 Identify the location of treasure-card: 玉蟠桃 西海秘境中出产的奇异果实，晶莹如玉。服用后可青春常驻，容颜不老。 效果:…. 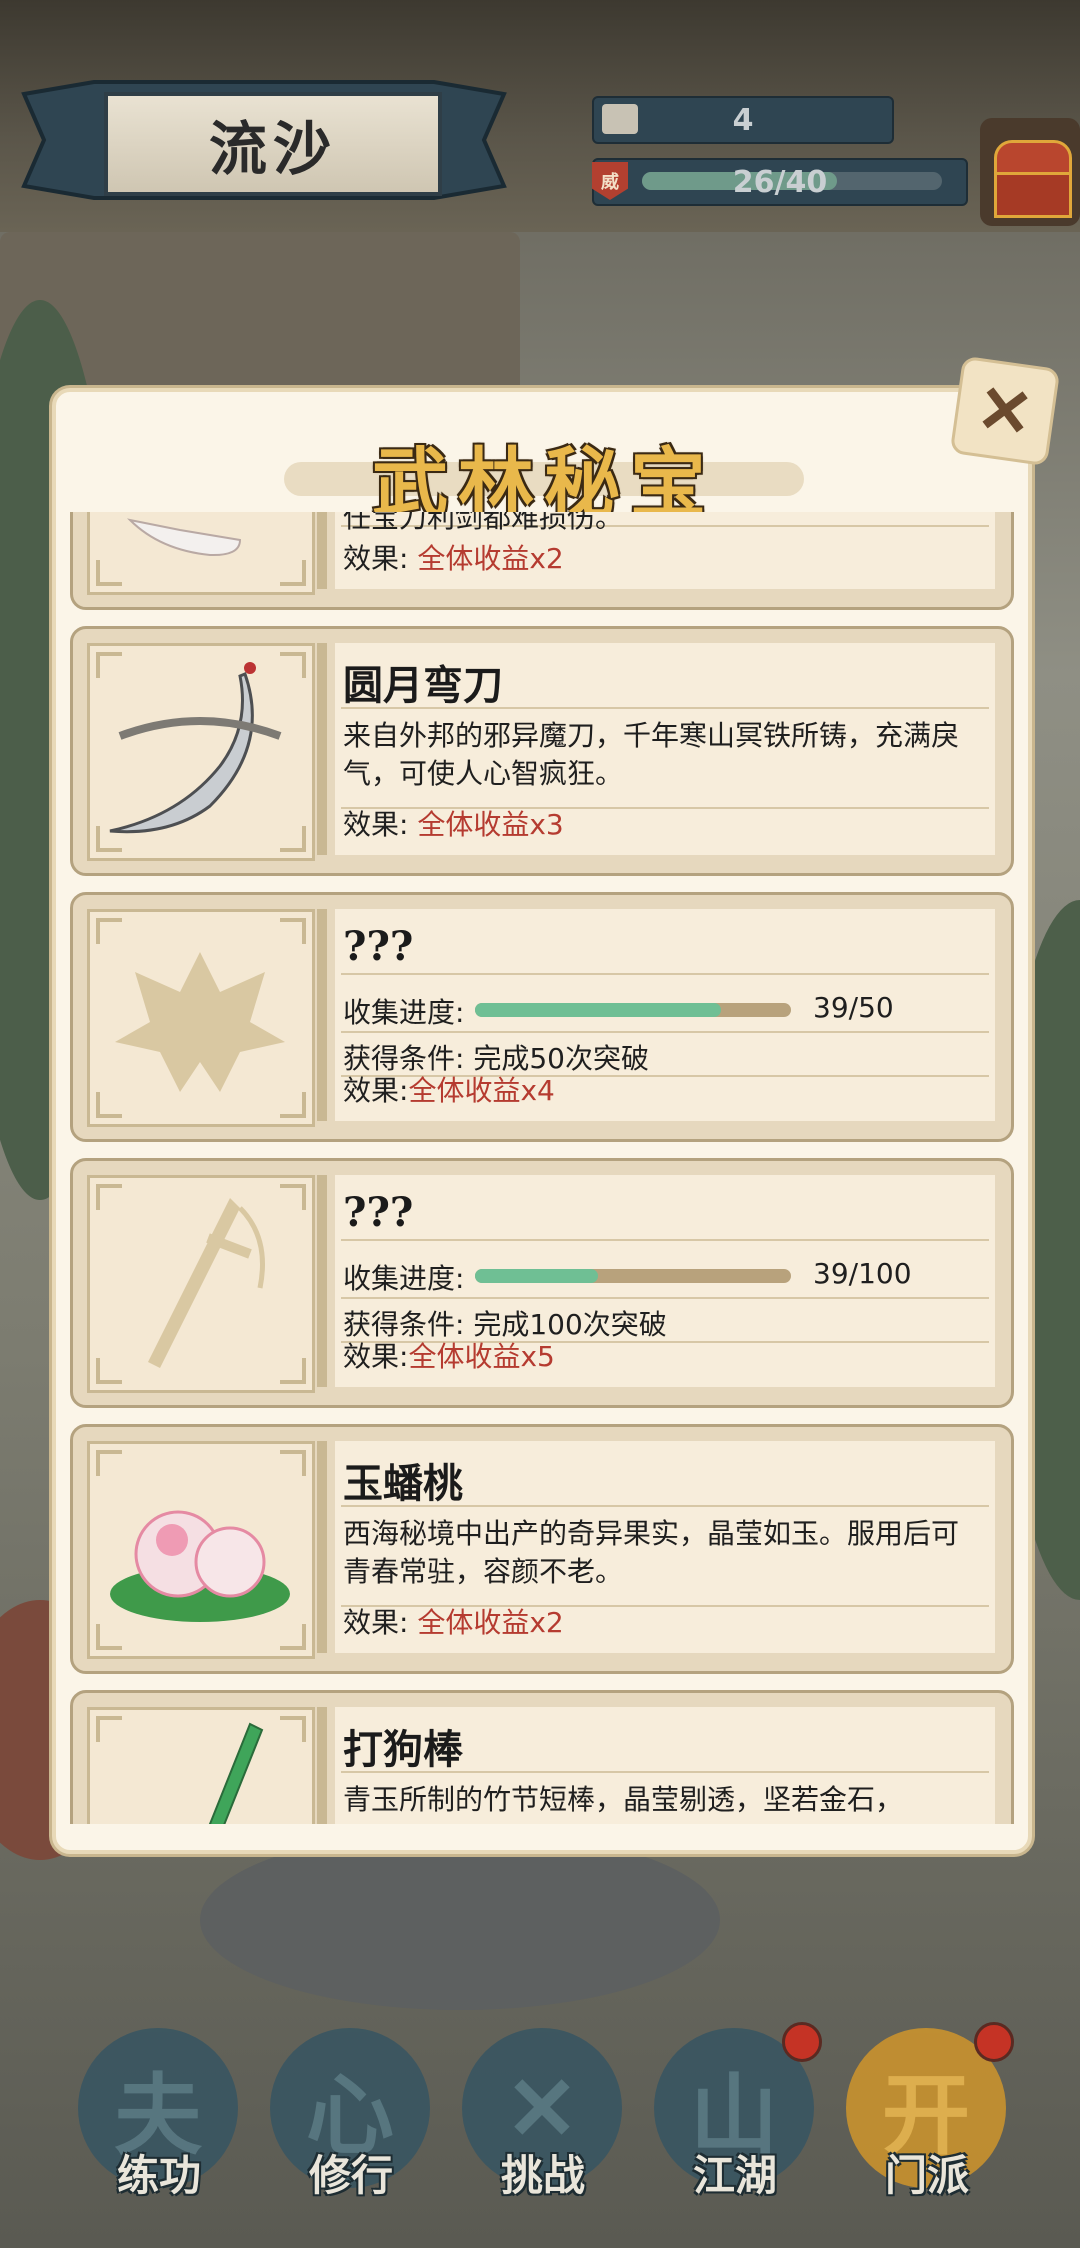
(542, 1549).